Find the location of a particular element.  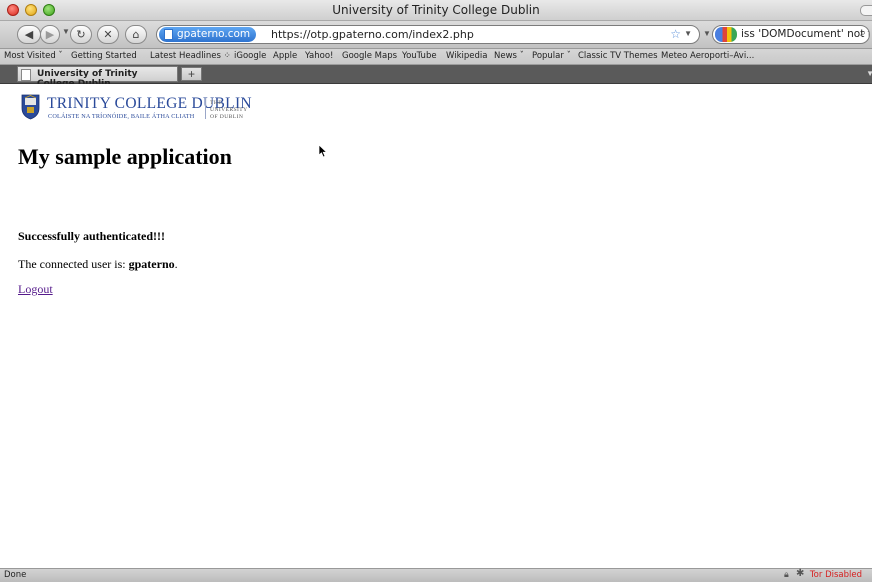

window-title: University of Trinity College Dublin is located at coordinates (436, 10).